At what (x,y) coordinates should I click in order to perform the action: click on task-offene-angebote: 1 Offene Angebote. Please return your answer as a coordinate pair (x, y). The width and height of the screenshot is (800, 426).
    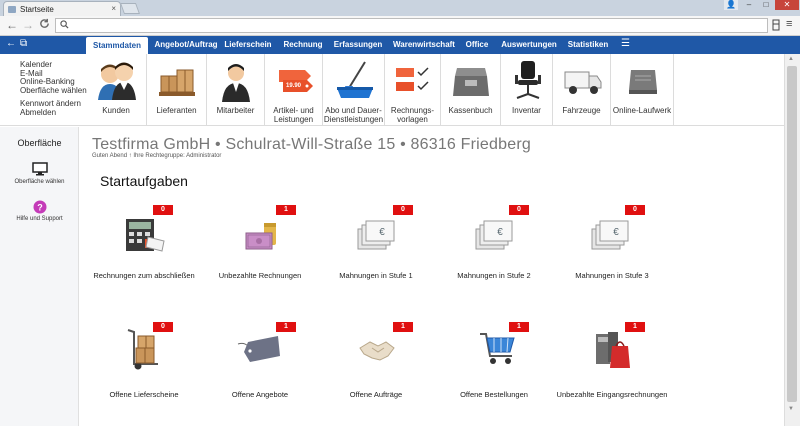
    Looking at the image, I should click on (260, 362).